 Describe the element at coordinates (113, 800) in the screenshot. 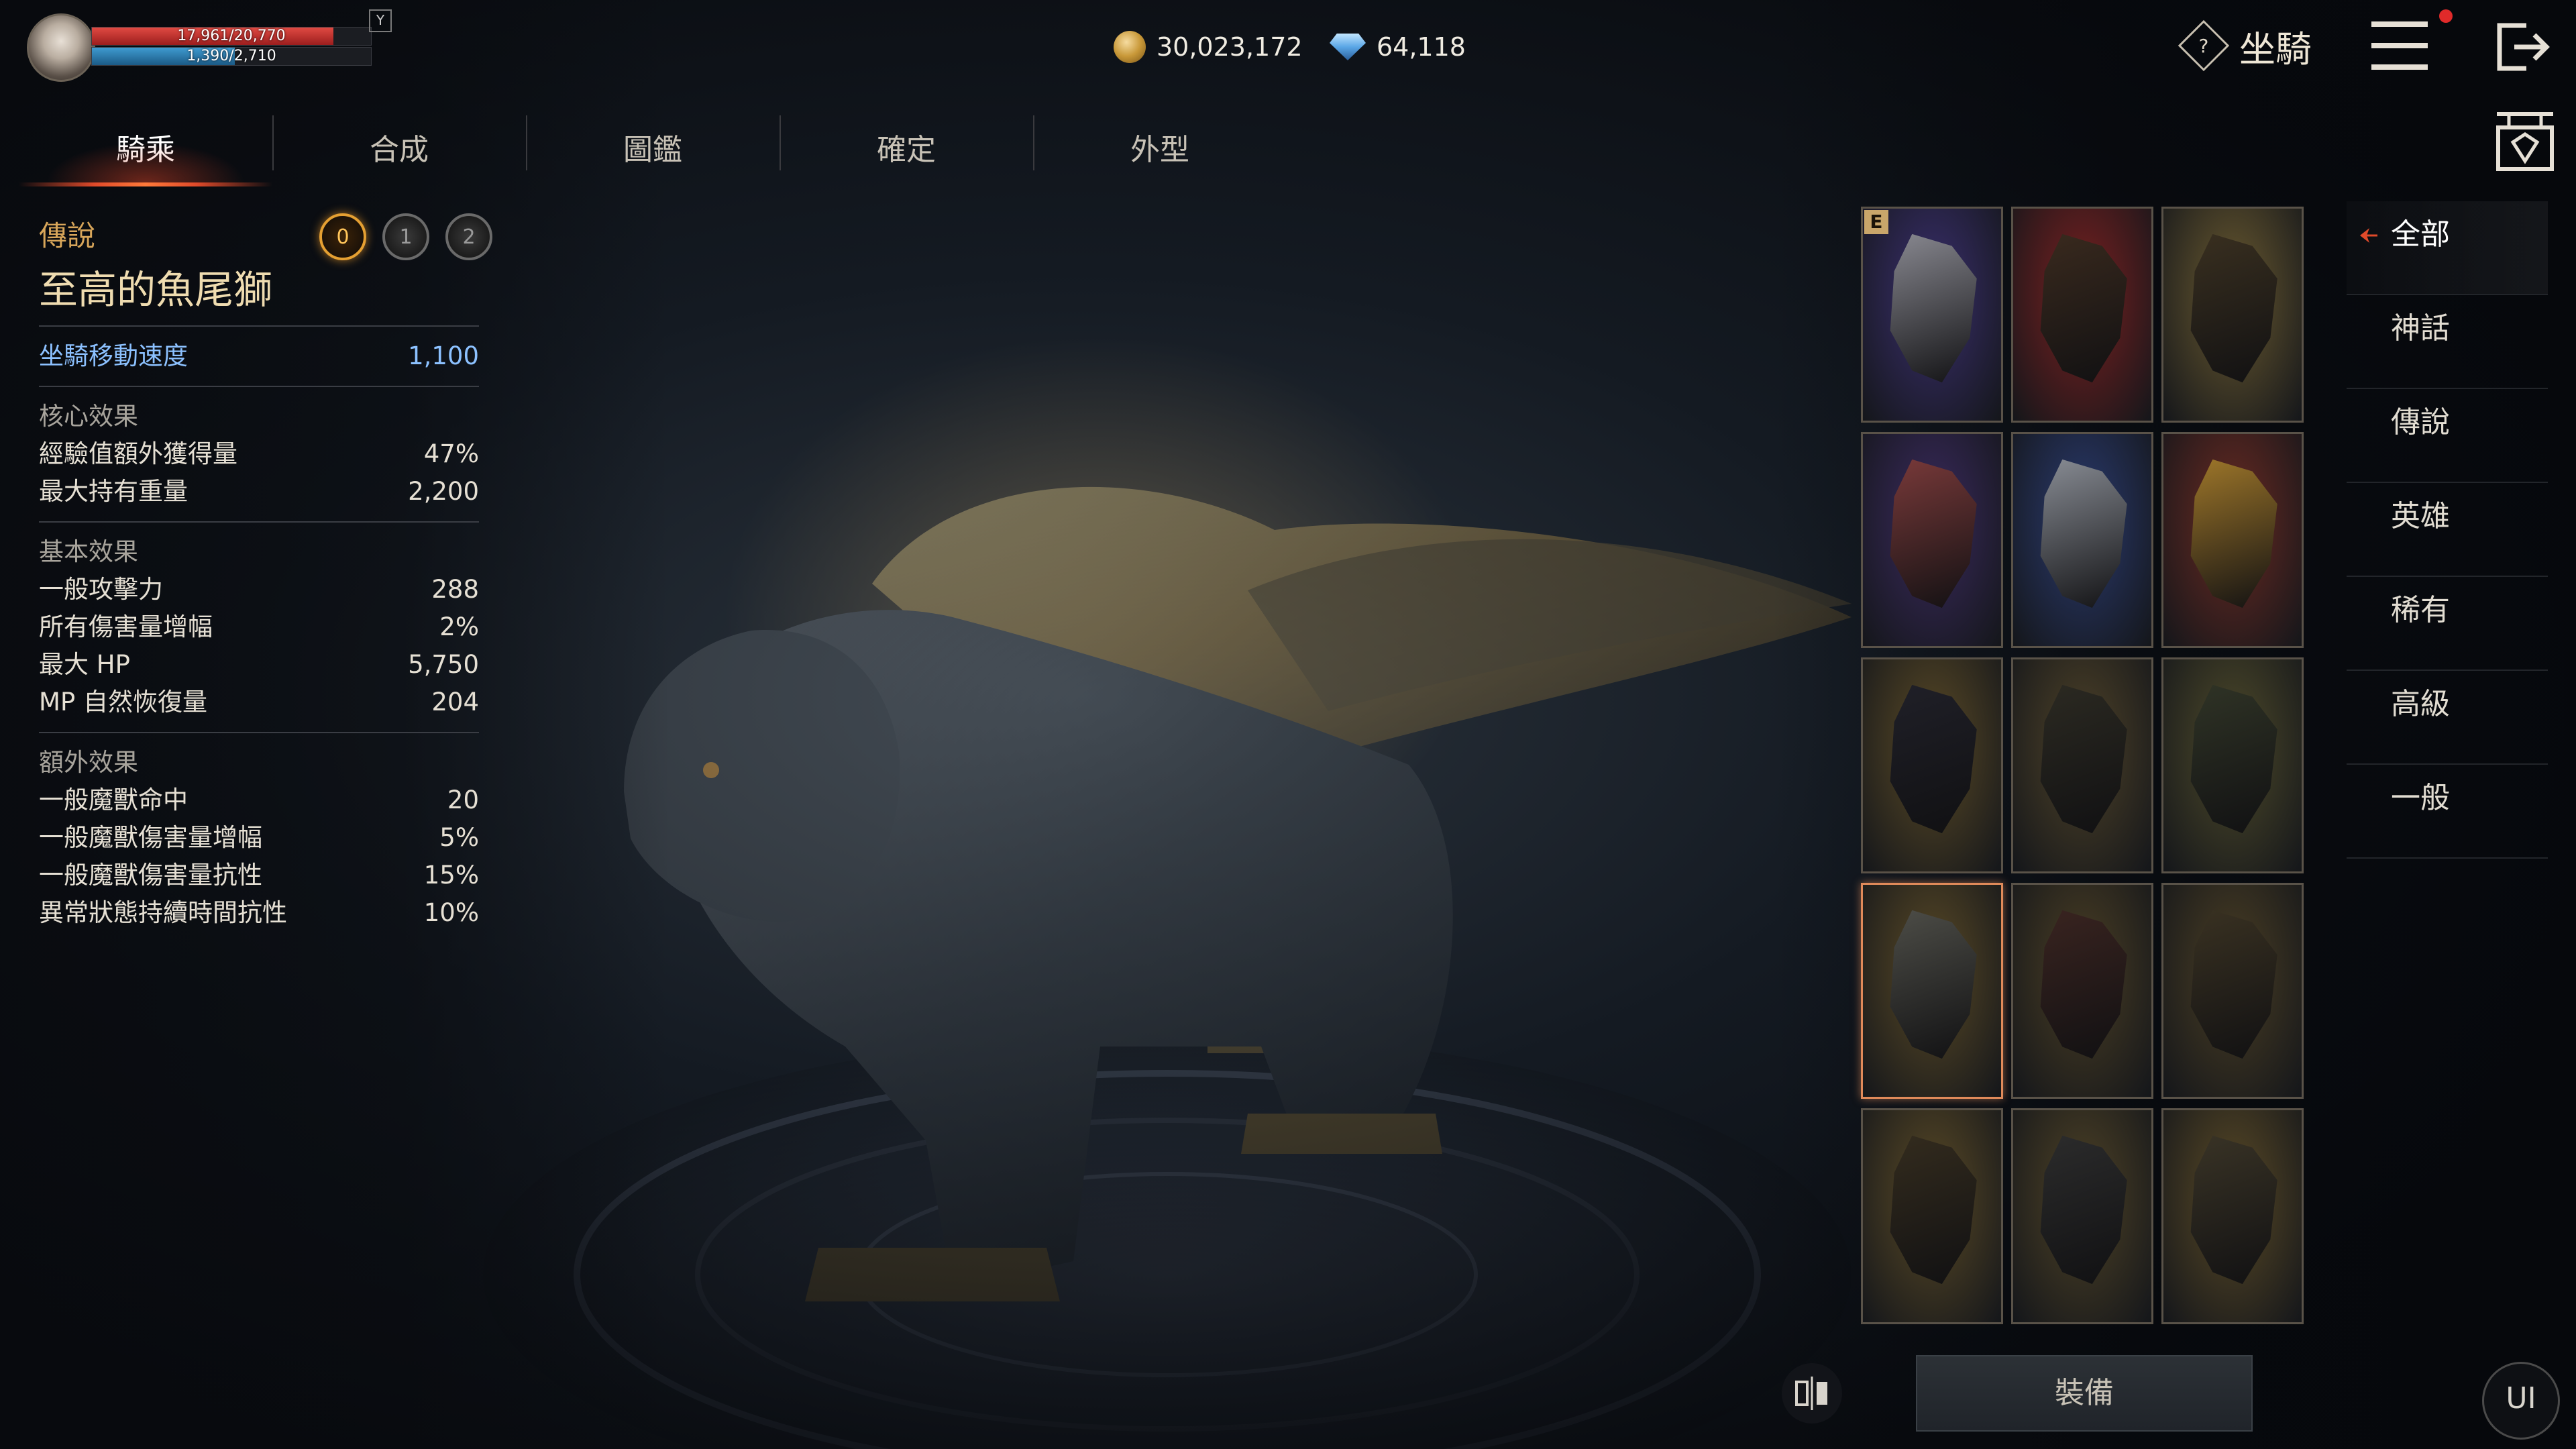

I see `stat-label: 一般魔獸命中` at that location.